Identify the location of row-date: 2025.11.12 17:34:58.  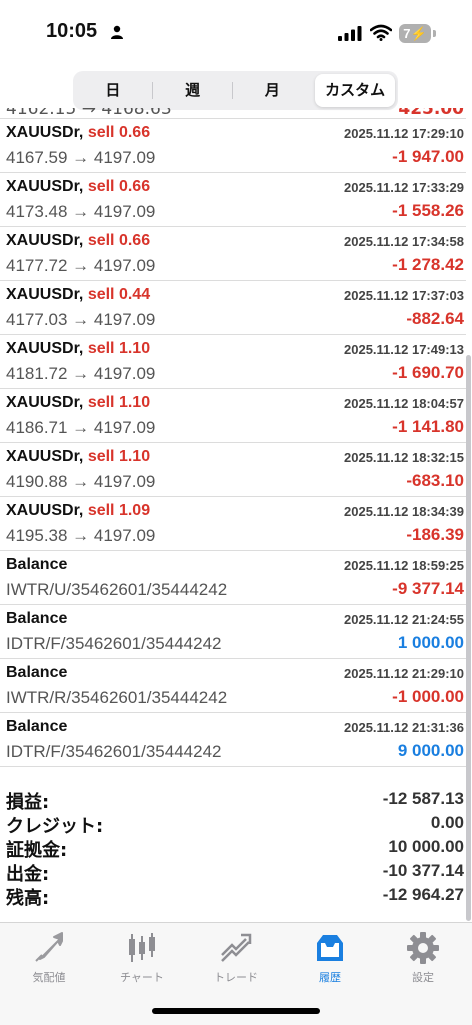
(404, 241).